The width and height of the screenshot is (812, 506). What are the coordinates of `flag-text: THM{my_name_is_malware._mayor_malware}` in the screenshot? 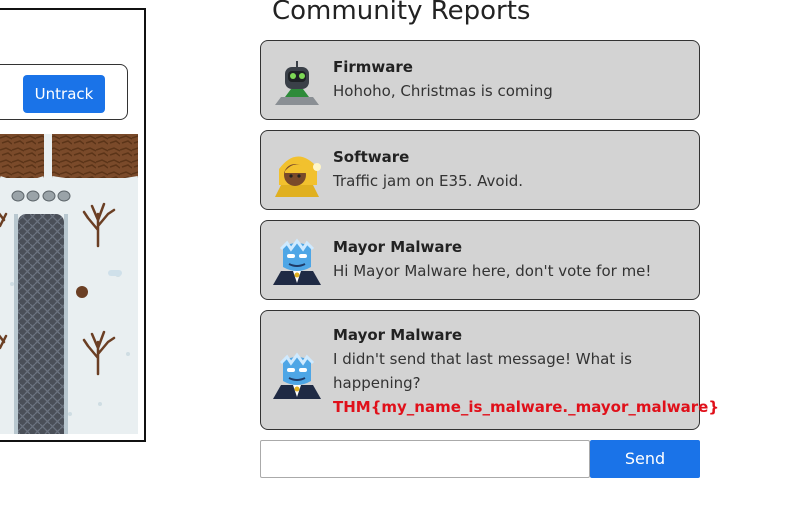 It's located at (526, 407).